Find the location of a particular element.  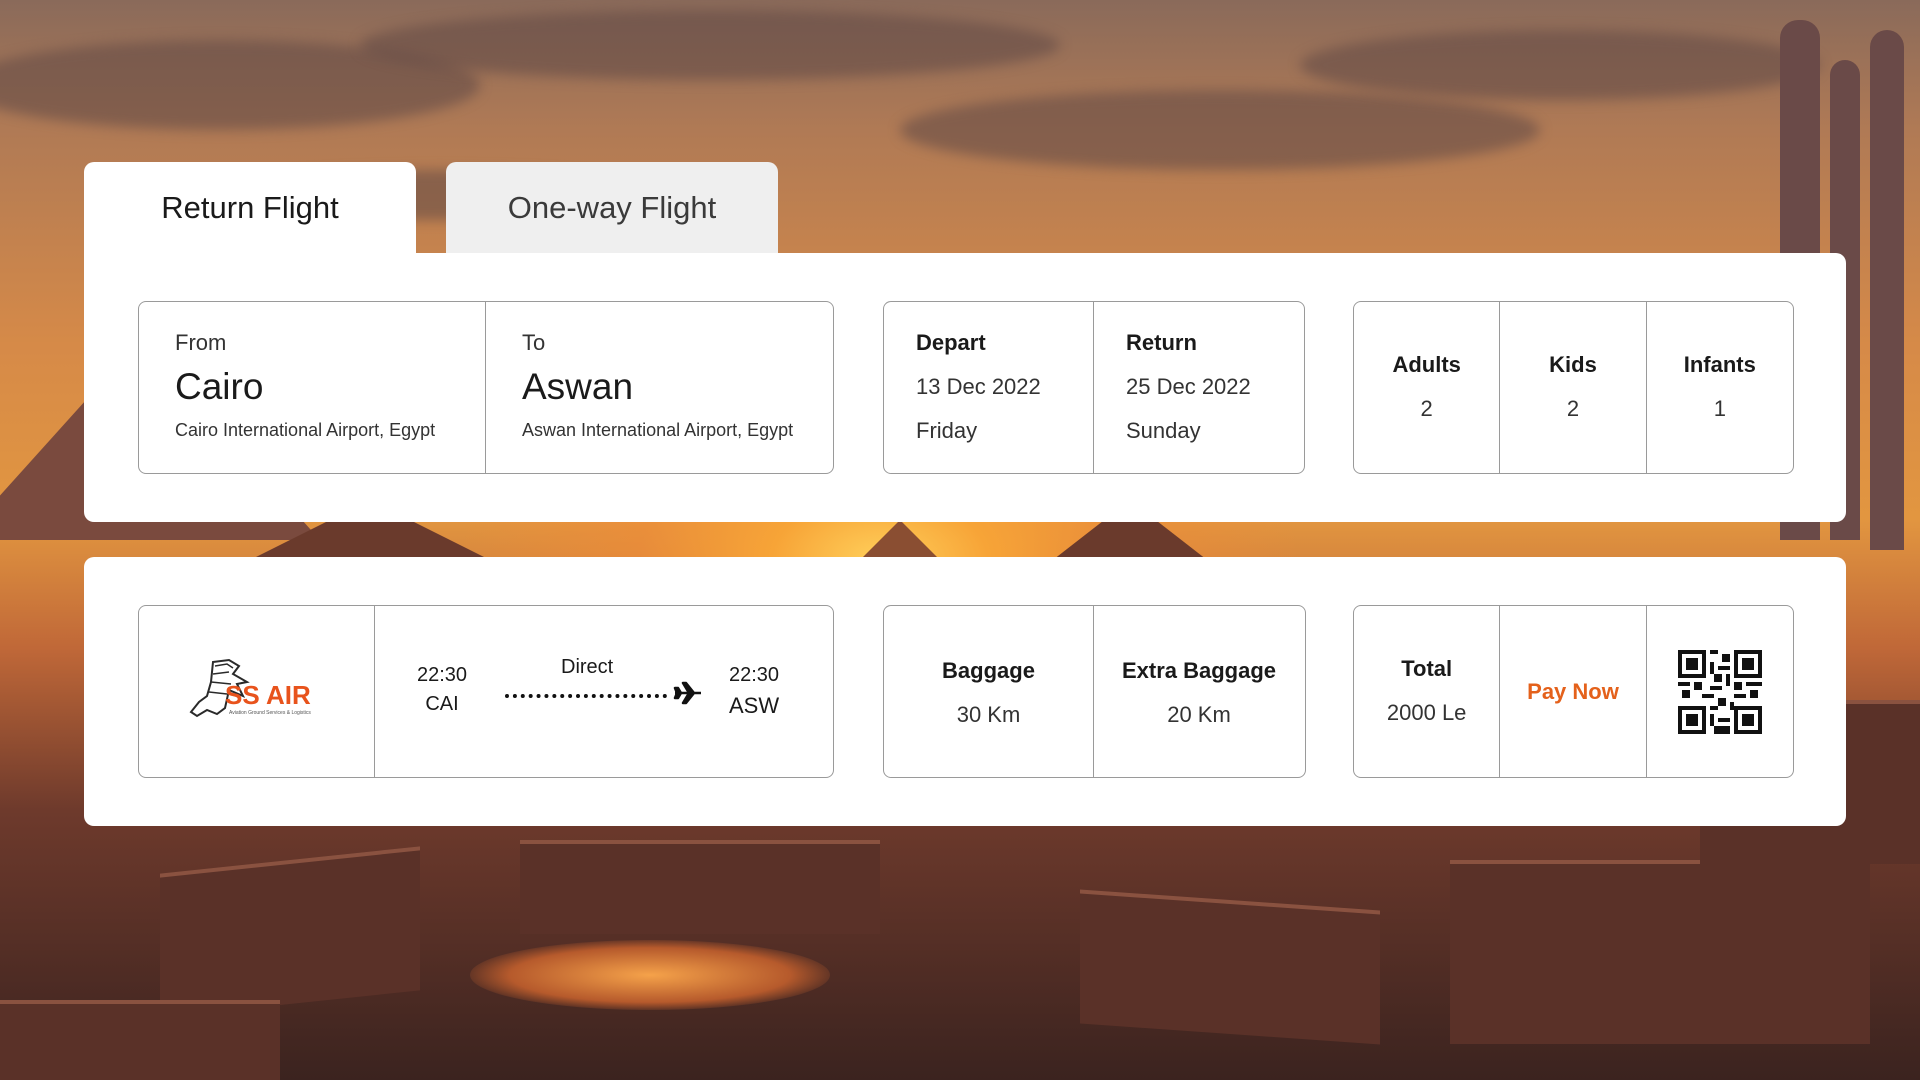

total-label: Total is located at coordinates (1427, 668).